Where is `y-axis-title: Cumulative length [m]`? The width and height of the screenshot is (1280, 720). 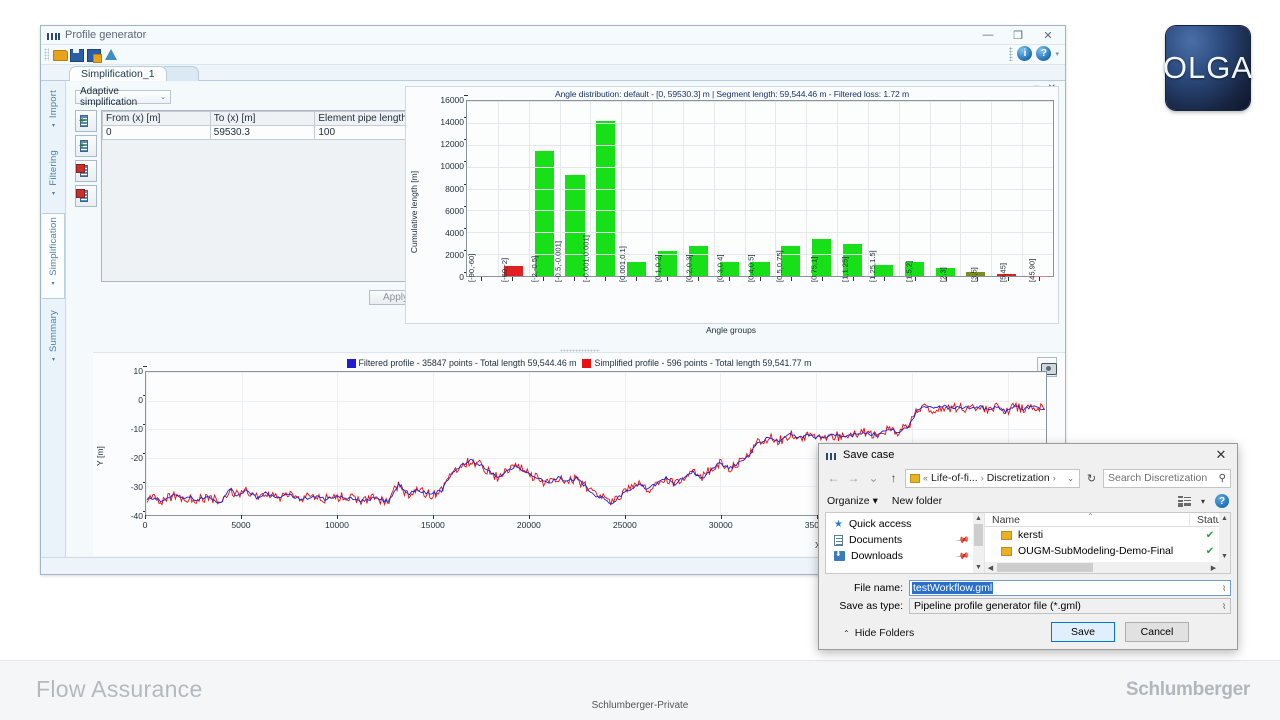 y-axis-title: Cumulative length [m] is located at coordinates (414, 211).